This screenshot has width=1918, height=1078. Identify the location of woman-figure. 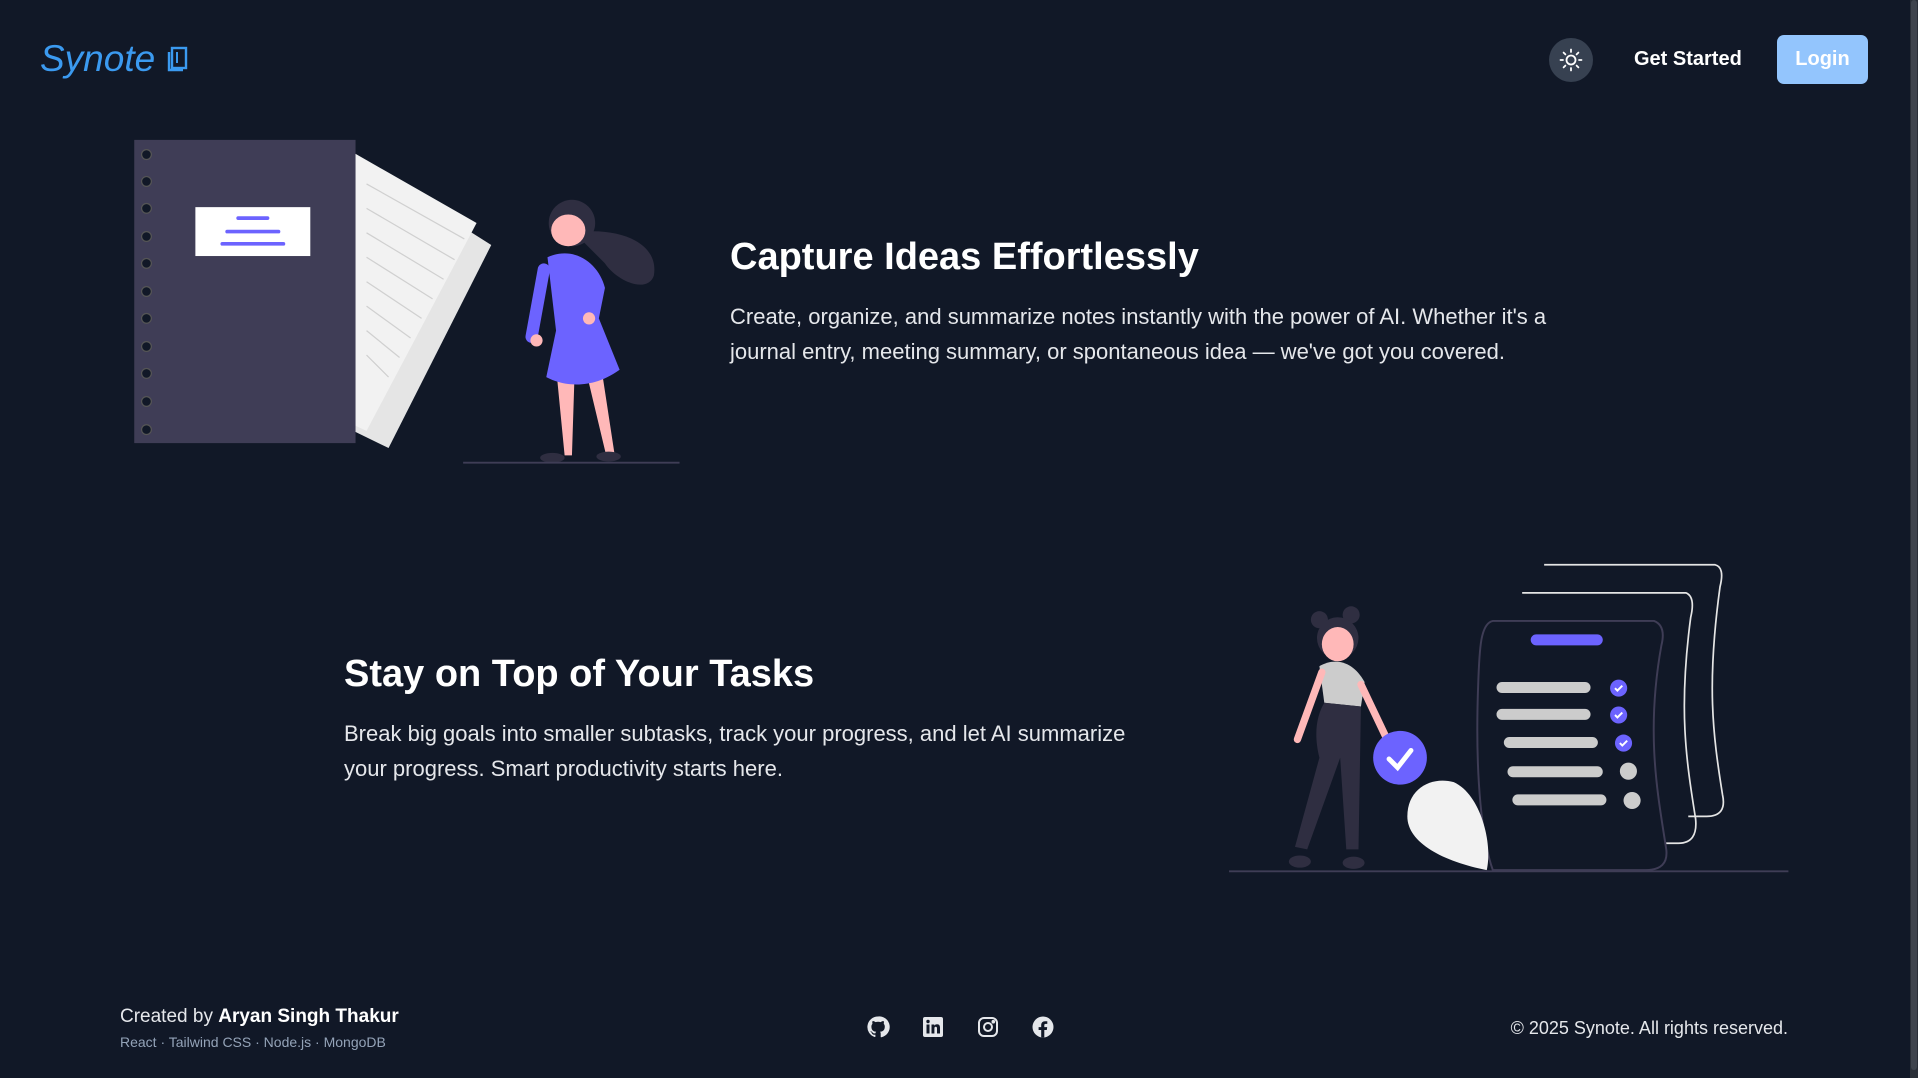
(590, 331).